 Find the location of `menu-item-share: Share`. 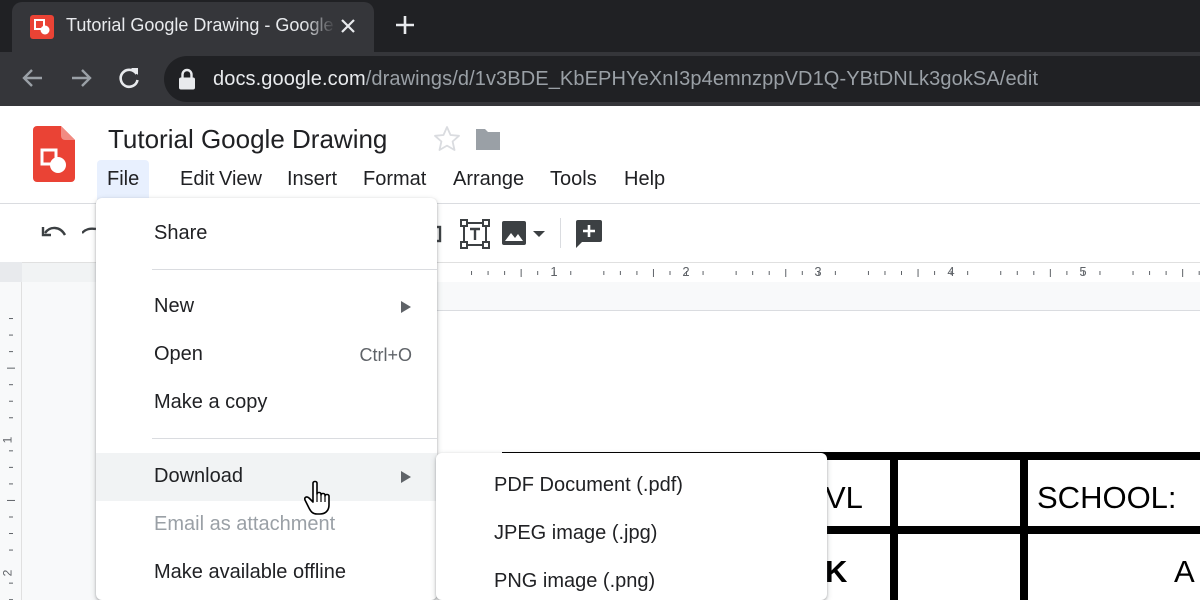

menu-item-share: Share is located at coordinates (266, 234).